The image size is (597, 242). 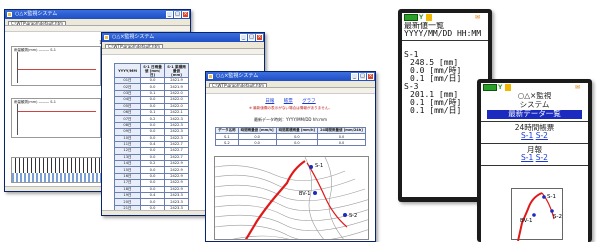 I want to click on table-header: 時間雨量値 [mm/h], so click(x=257, y=130).